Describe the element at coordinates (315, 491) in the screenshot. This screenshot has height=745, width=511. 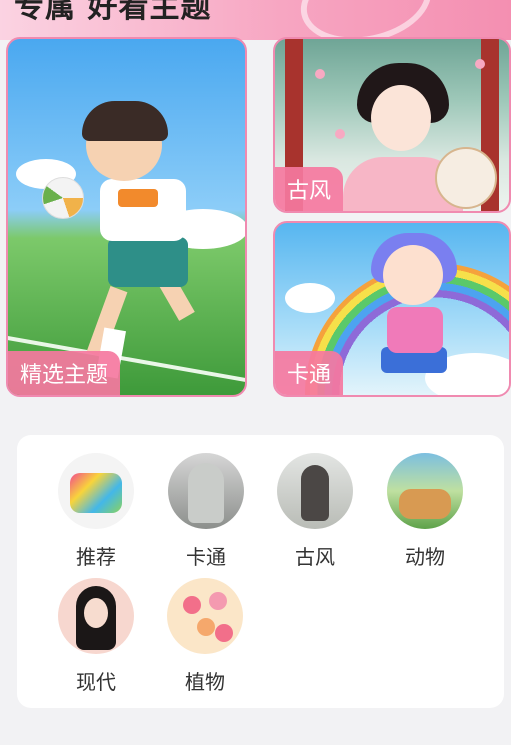
I see `ancient-avatar` at that location.